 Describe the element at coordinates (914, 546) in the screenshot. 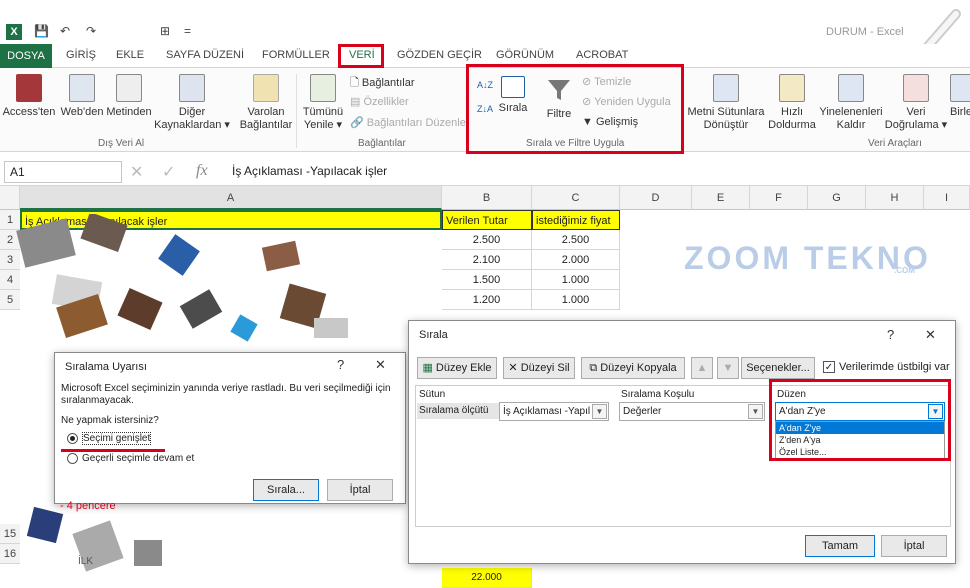

I see `cancel-button: İptal` at that location.